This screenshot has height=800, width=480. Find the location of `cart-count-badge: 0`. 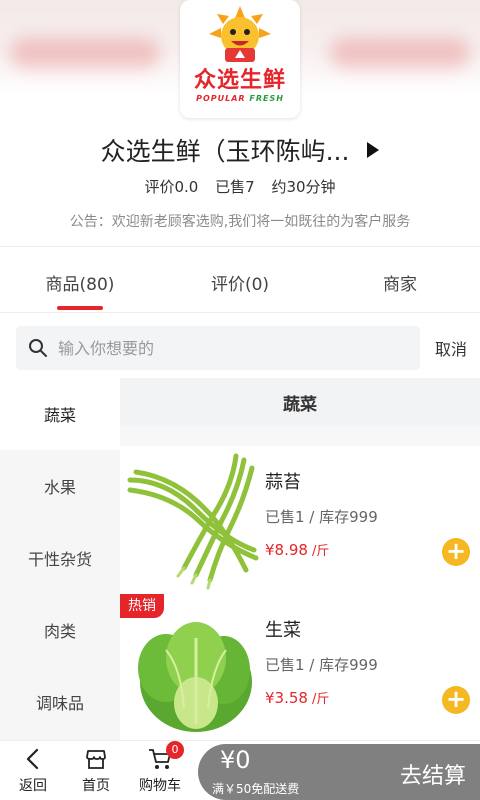

cart-count-badge: 0 is located at coordinates (175, 750).